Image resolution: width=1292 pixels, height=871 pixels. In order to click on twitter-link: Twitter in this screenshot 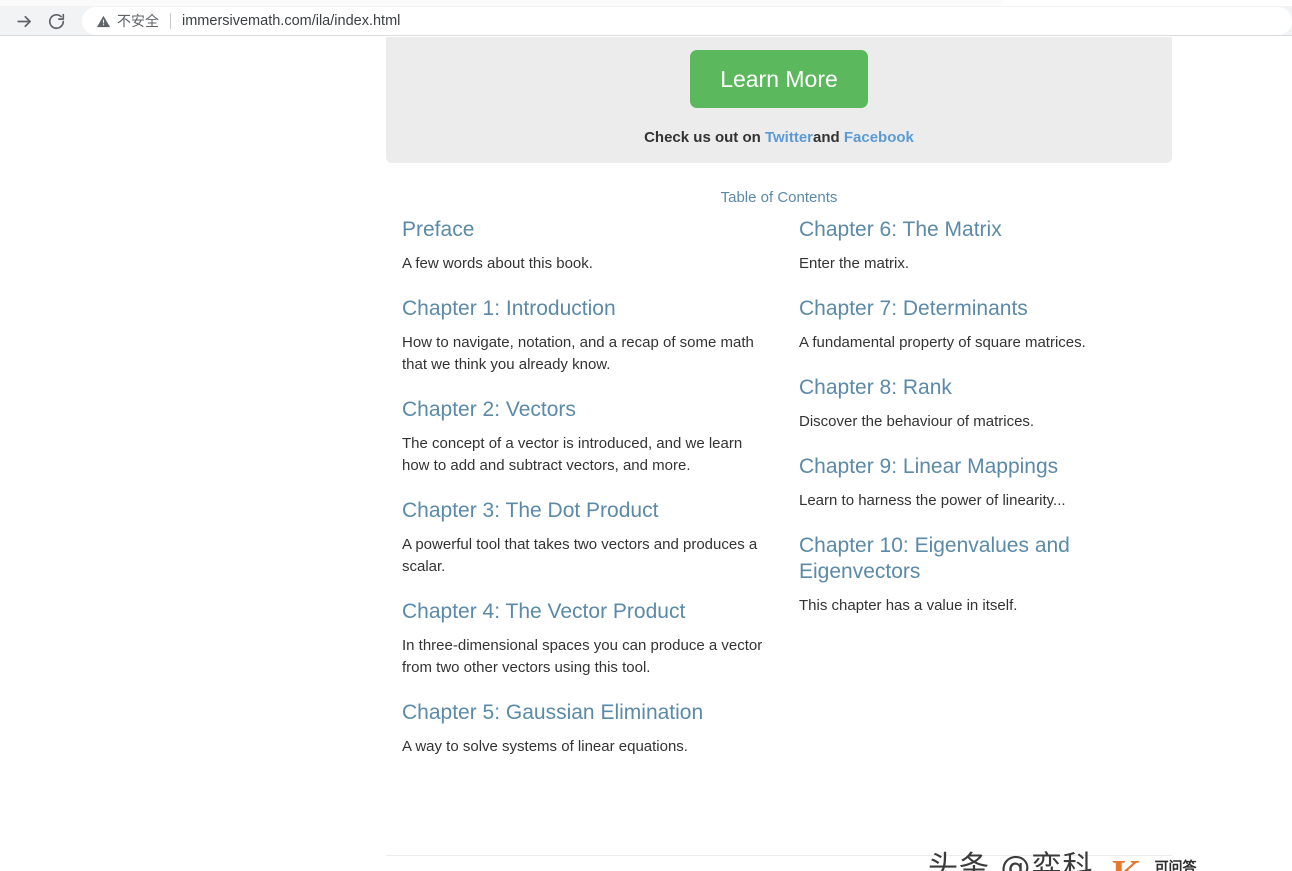, I will do `click(789, 137)`.